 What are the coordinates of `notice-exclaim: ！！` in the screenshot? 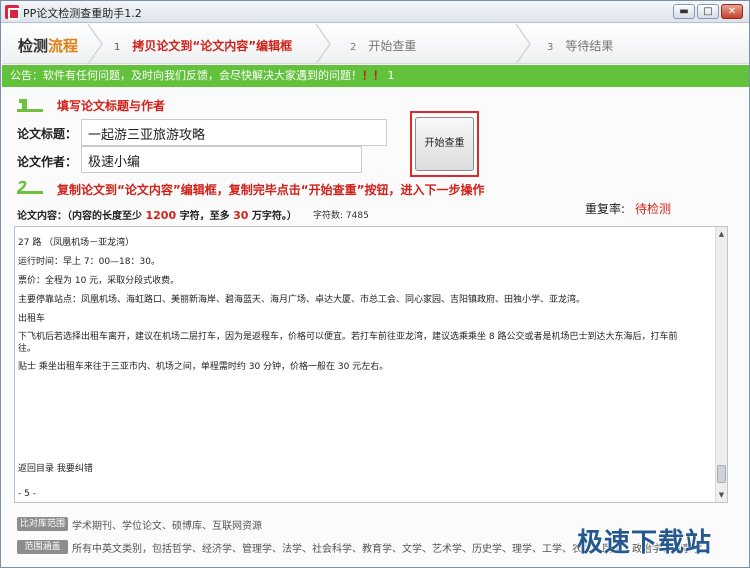 It's located at (373, 75).